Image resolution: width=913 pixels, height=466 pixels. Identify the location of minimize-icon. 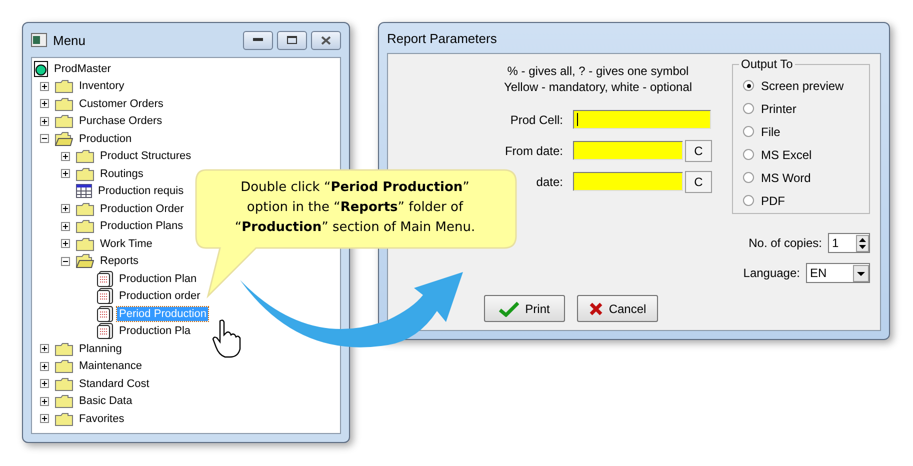
(258, 40).